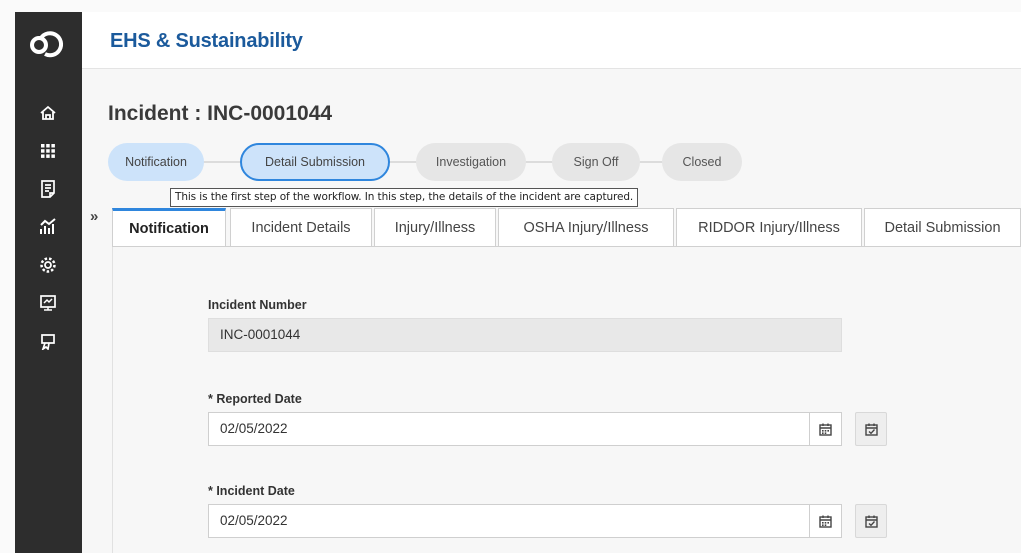 The width and height of the screenshot is (1021, 553). Describe the element at coordinates (48, 265) in the screenshot. I see `settings-icon` at that location.